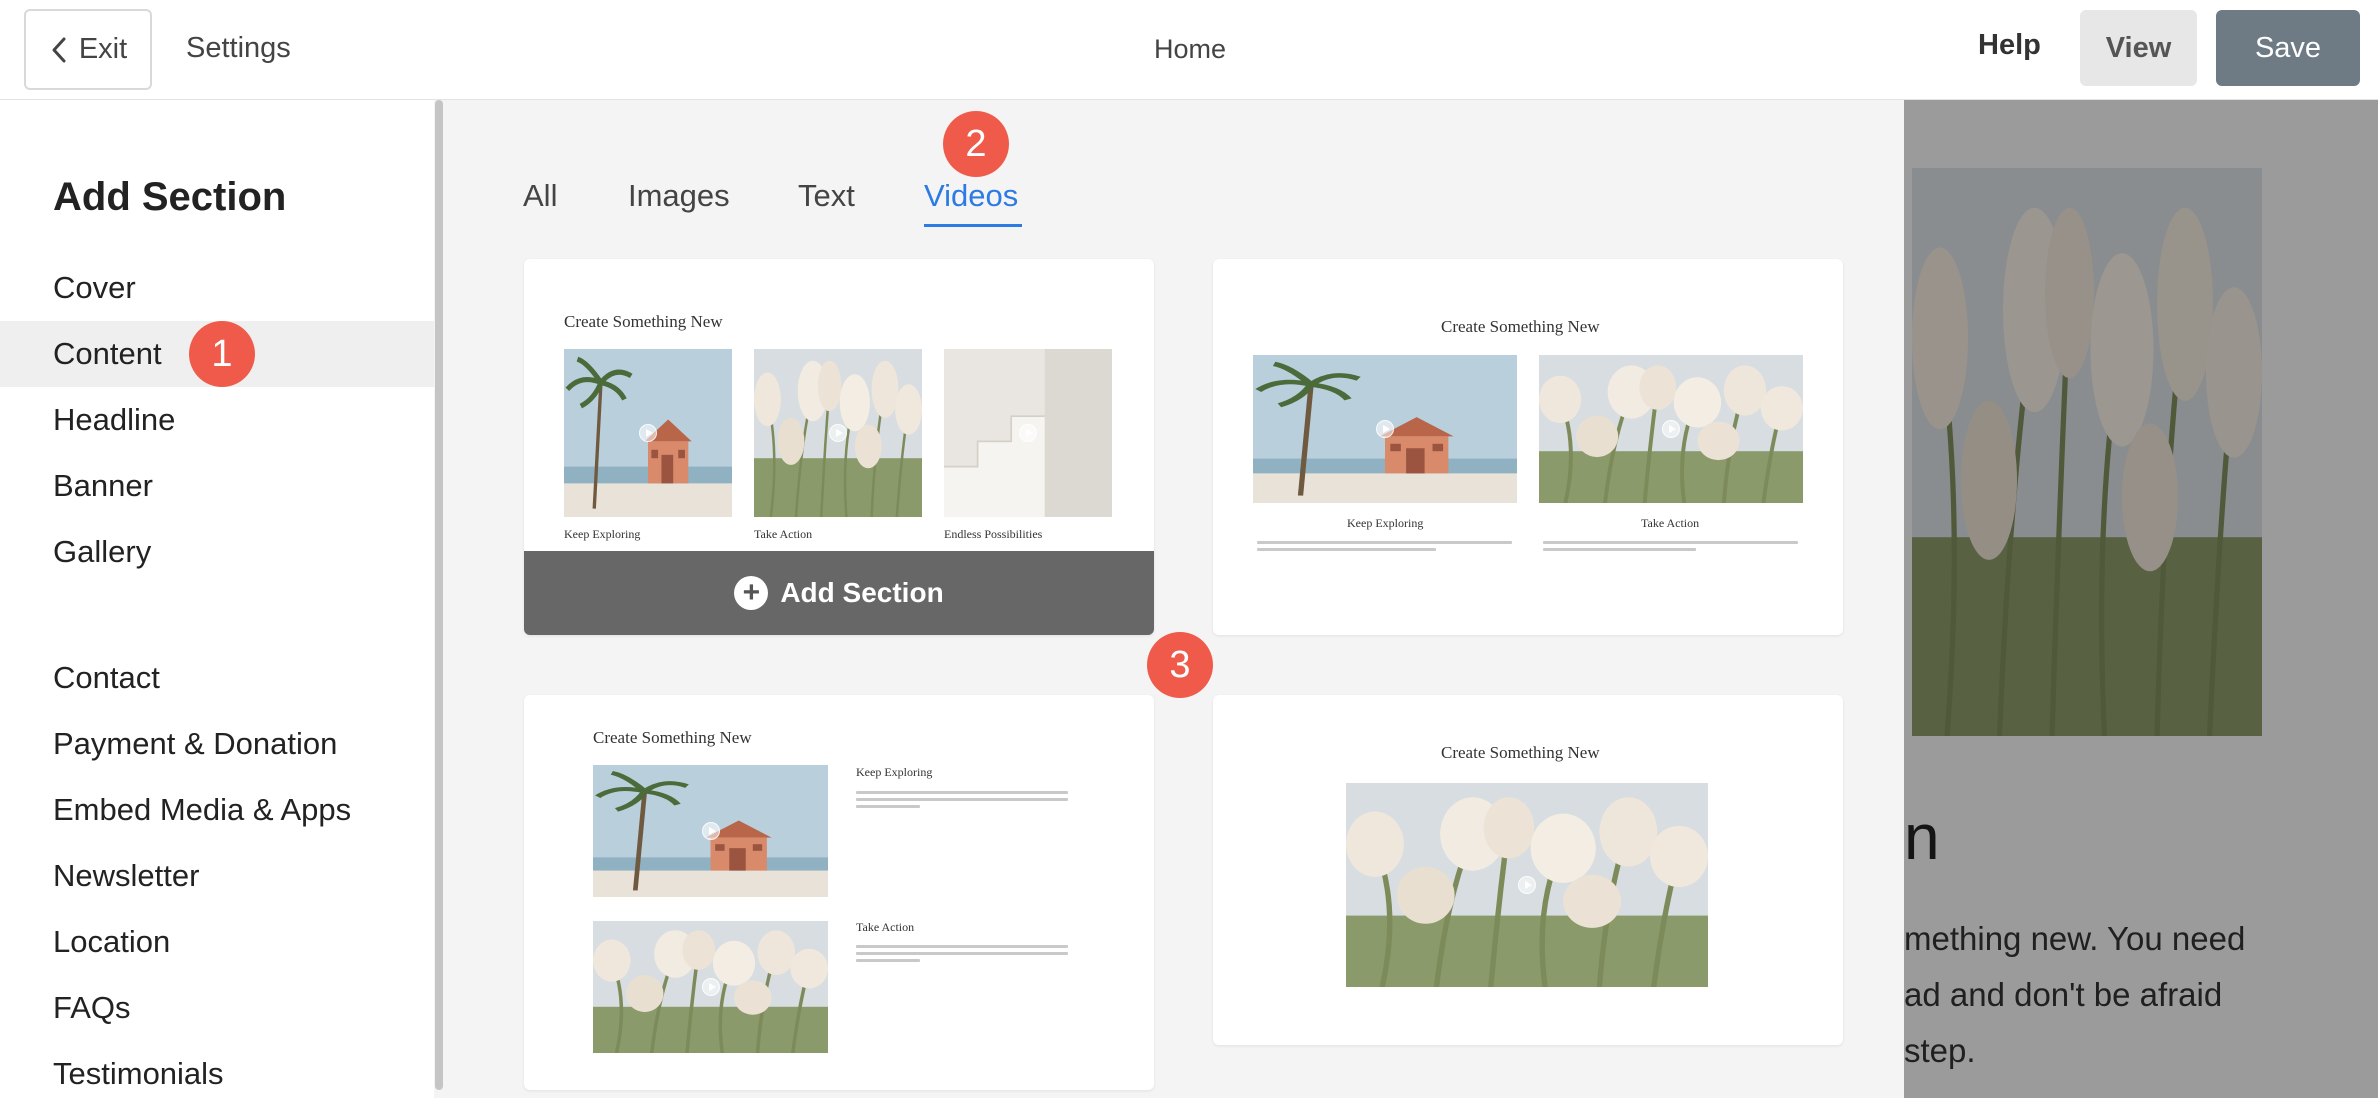 This screenshot has height=1098, width=2378. What do you see at coordinates (217, 810) in the screenshot?
I see `sidebar-item-embed-media-apps: Embed Media & Apps` at bounding box center [217, 810].